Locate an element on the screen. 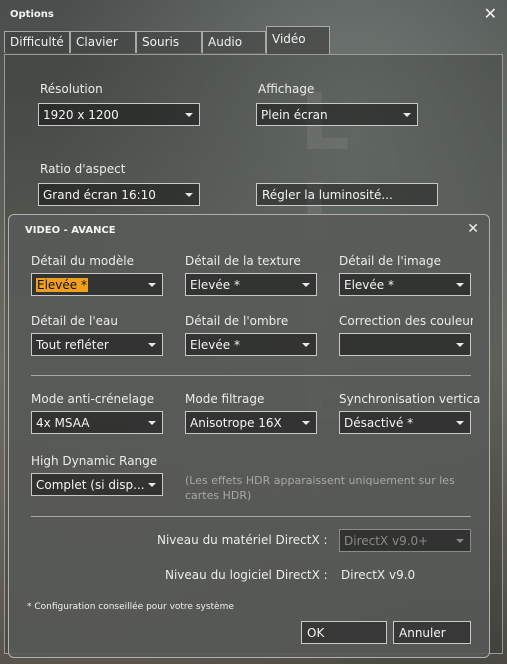  color-correction-label: Correction des couleurs is located at coordinates (406, 321).